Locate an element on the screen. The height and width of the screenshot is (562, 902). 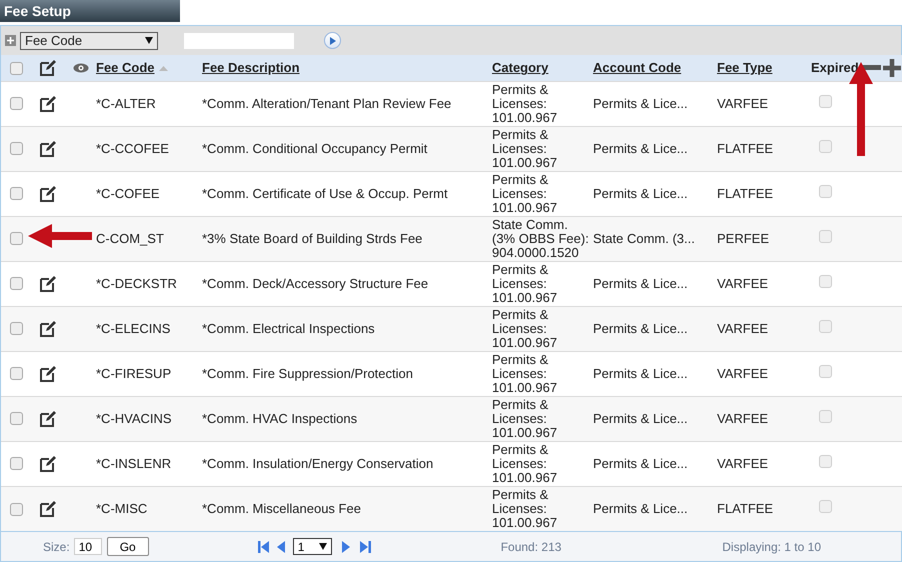
previous-page-icon is located at coordinates (280, 546).